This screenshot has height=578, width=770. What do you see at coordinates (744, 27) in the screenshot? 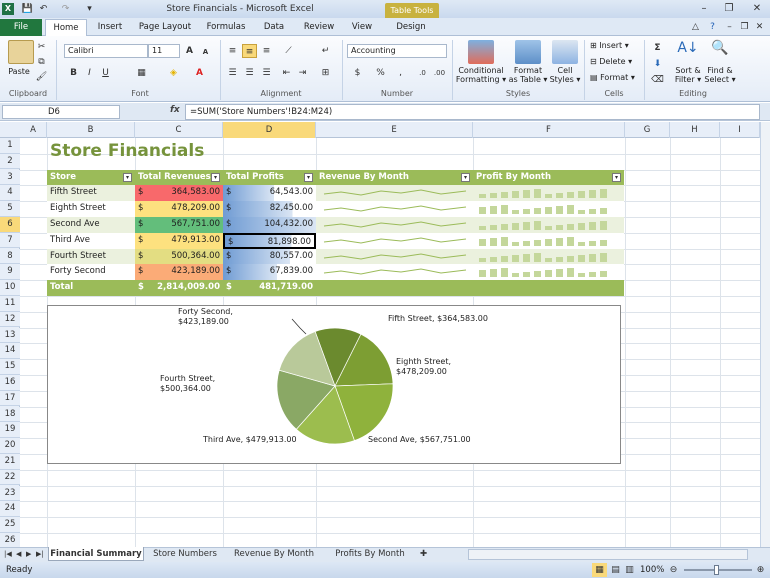
I see `doc-restore-icon: ❐` at bounding box center [744, 27].